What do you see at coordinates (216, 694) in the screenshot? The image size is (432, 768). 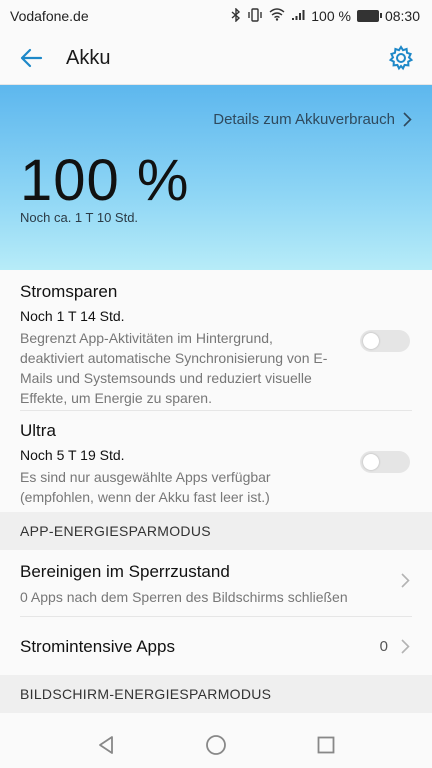 I see `screen-power-section-header: BILDSCHIRM-ENERGIESPARMODUS` at bounding box center [216, 694].